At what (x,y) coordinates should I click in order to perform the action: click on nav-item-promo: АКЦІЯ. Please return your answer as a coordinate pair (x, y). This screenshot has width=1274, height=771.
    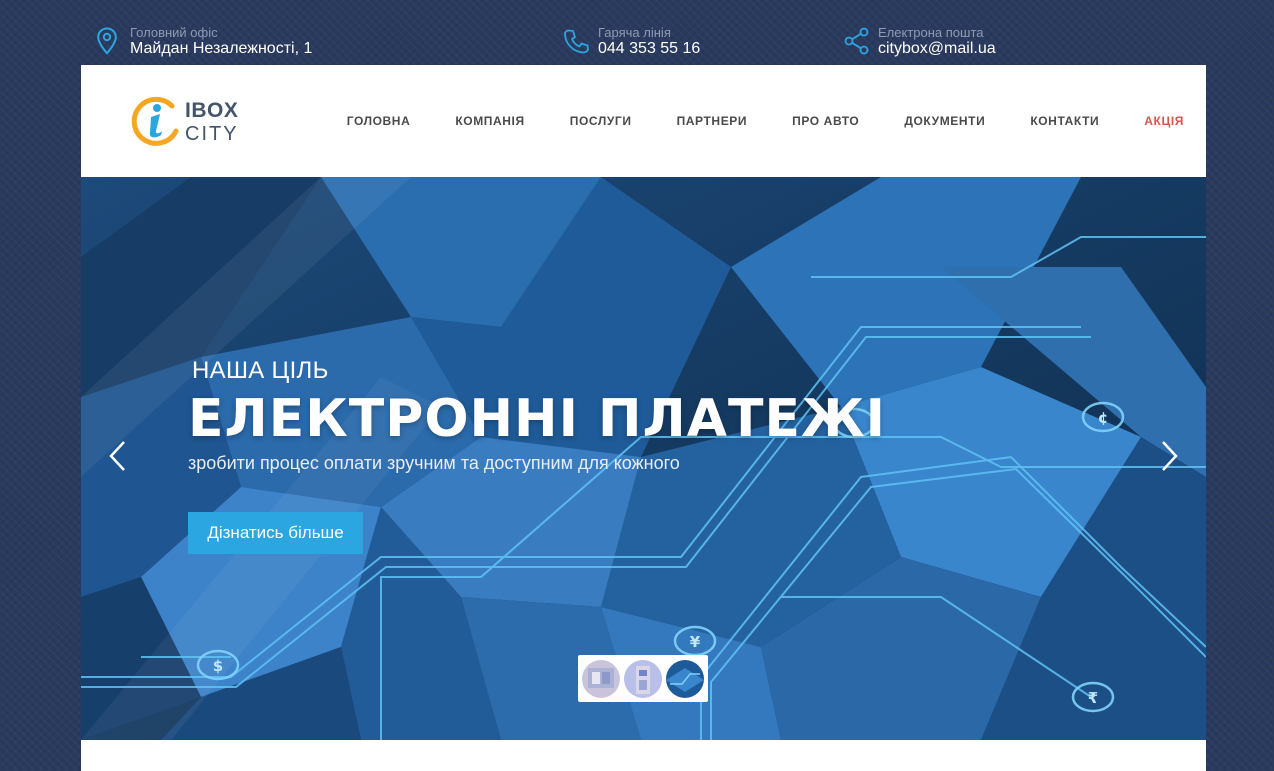
    Looking at the image, I should click on (1164, 121).